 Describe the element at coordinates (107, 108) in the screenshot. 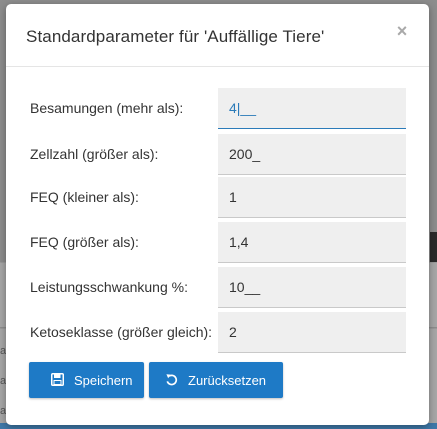

I see `field-label: Besamungen (mehr als):` at that location.